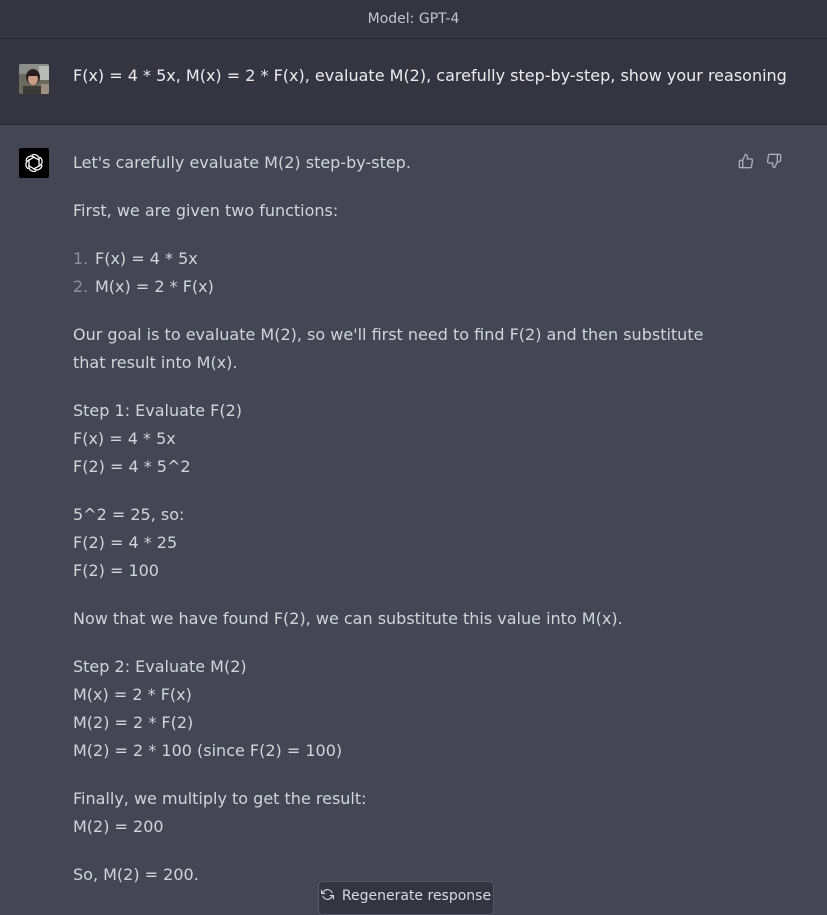 The height and width of the screenshot is (915, 827). Describe the element at coordinates (133, 722) in the screenshot. I see `step2-line: M(2) = 2 * F(2)` at that location.